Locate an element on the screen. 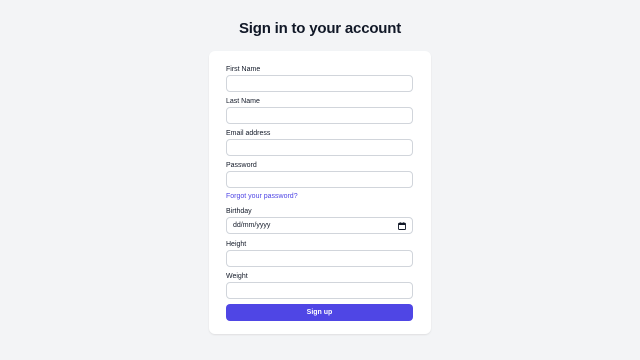 Image resolution: width=640 pixels, height=360 pixels. first-name-input is located at coordinates (319, 83).